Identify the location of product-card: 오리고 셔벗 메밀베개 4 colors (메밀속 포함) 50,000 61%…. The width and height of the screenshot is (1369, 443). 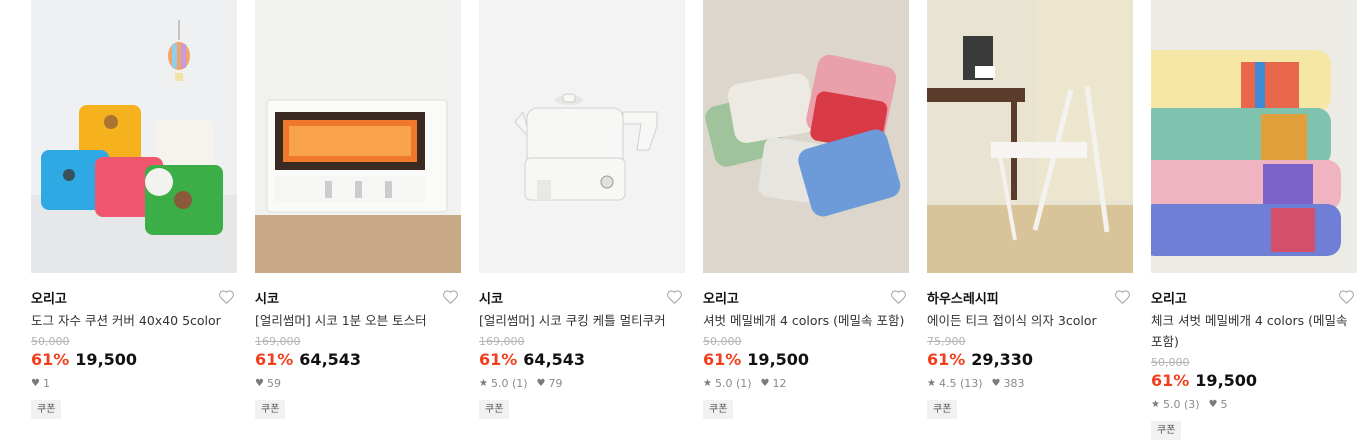
(806, 209).